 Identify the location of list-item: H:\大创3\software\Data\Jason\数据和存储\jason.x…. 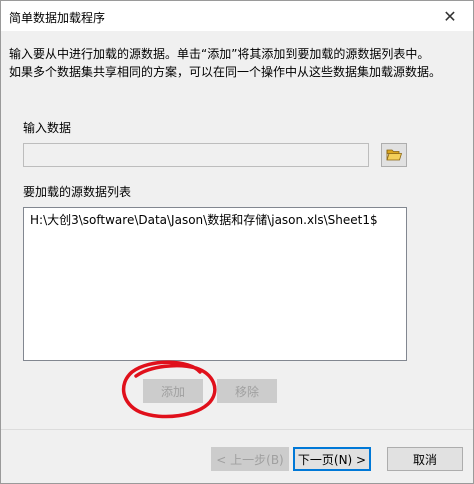
(215, 220).